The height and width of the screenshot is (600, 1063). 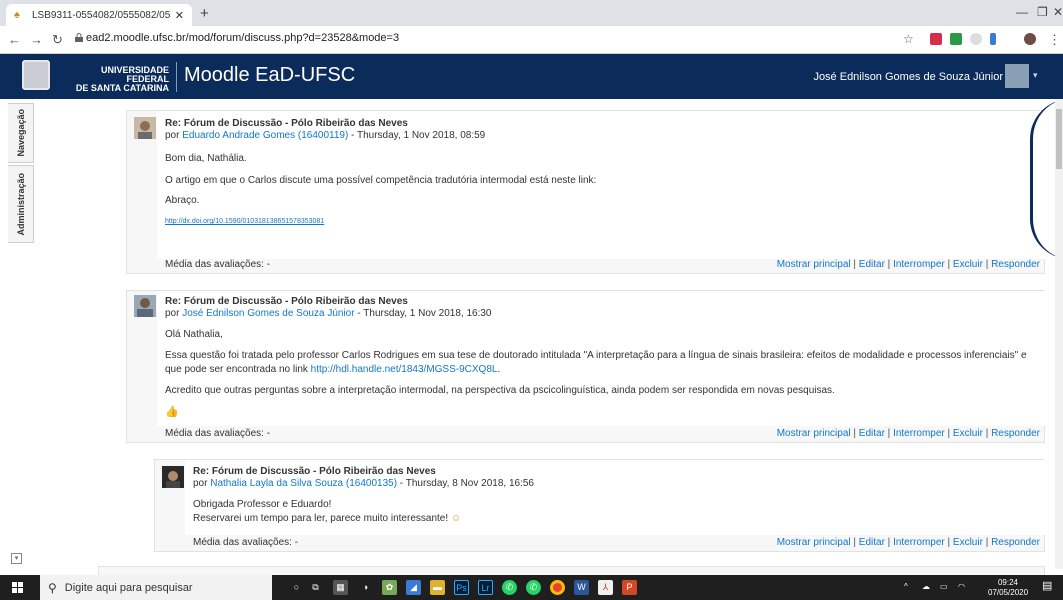 I want to click on minimize-icon: —, so click(x=1022, y=12).